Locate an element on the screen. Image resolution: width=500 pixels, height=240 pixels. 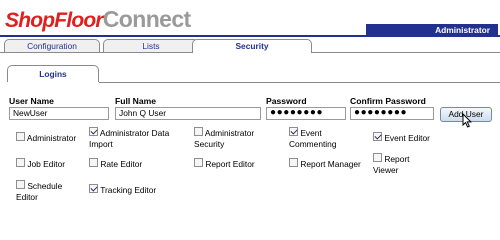
password-label: Password is located at coordinates (286, 101).